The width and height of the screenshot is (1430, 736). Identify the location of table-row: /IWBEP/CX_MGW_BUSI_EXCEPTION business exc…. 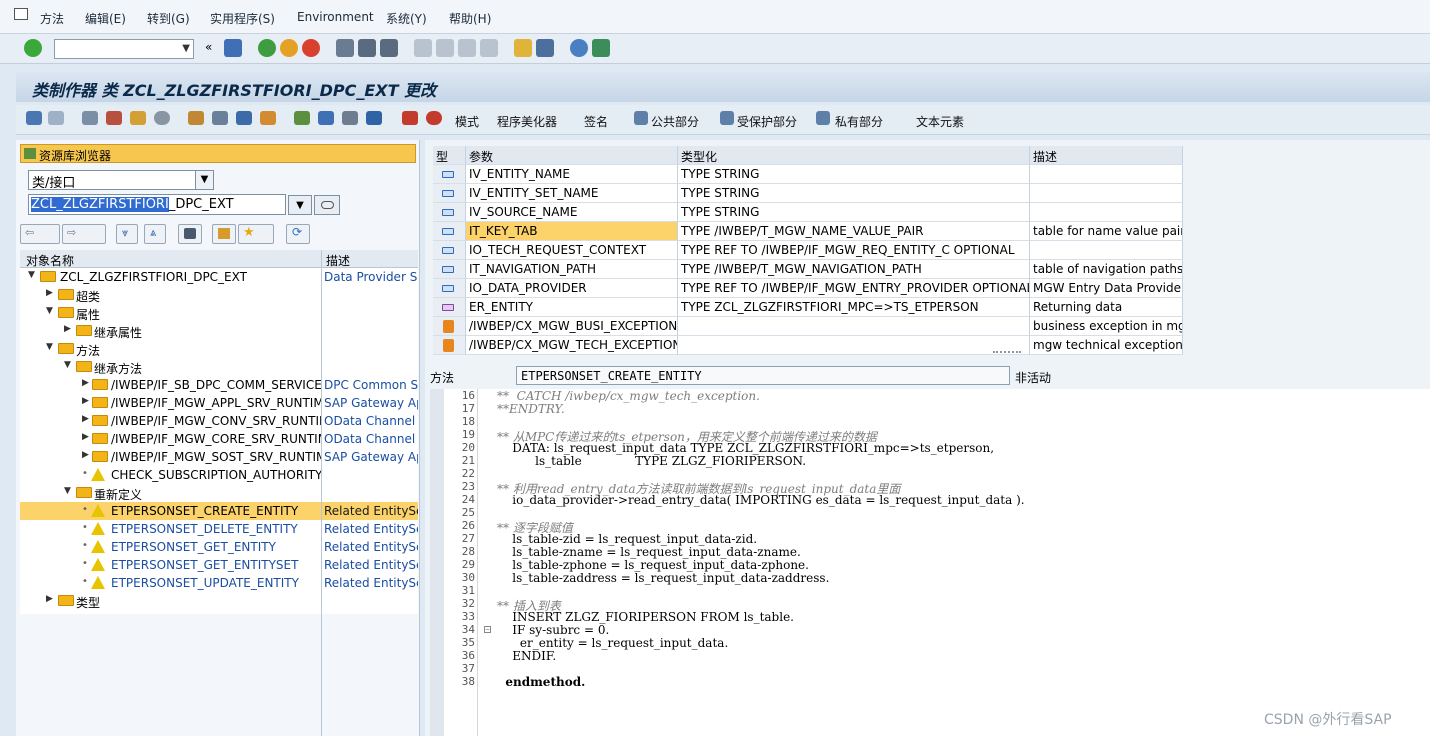
(808, 326).